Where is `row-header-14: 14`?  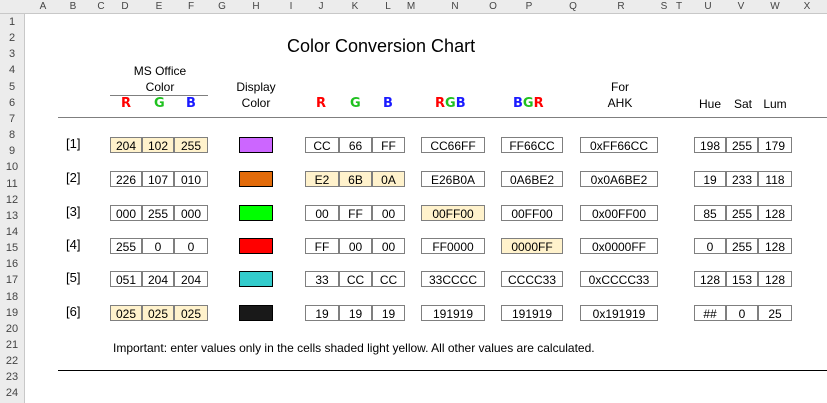 row-header-14: 14 is located at coordinates (12, 232).